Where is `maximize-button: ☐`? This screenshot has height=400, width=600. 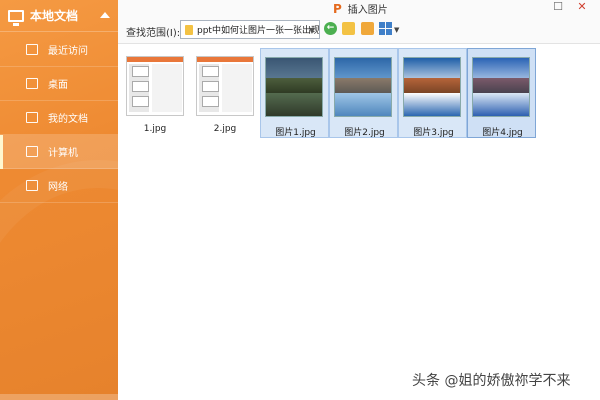 maximize-button: ☐ is located at coordinates (558, 7).